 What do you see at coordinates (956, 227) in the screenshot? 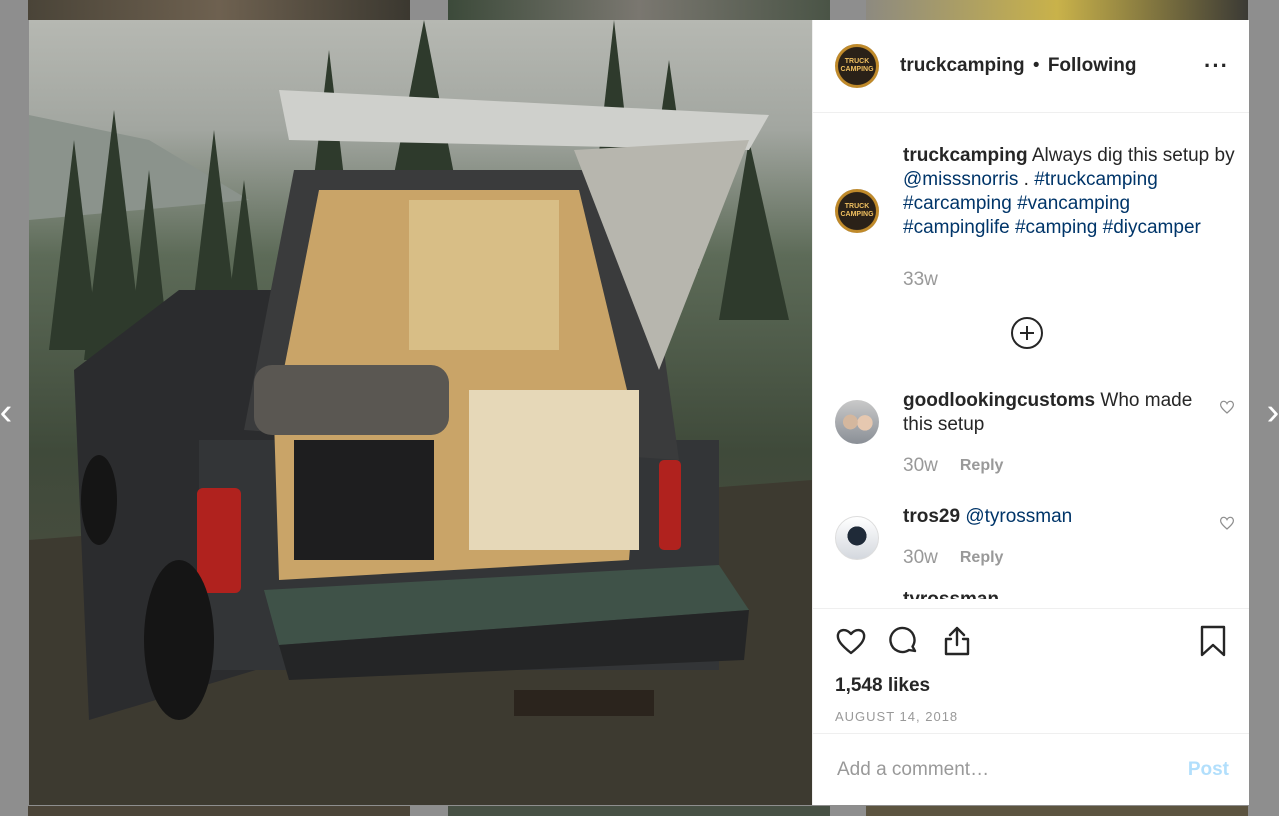
I see `hashtag-link: #campinglife` at bounding box center [956, 227].